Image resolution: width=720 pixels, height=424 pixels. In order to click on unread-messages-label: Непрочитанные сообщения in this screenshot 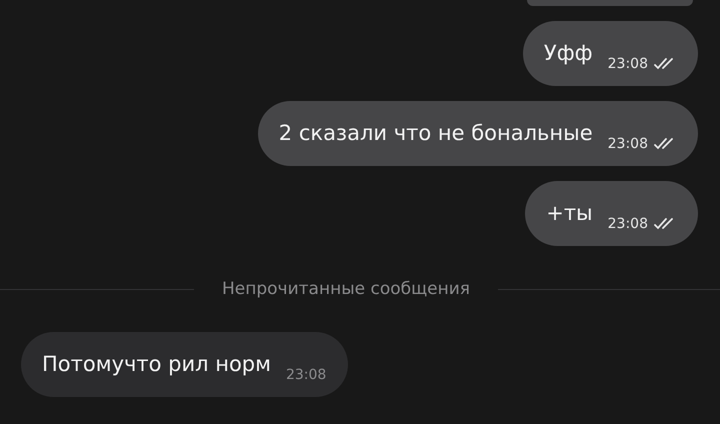, I will do `click(346, 289)`.